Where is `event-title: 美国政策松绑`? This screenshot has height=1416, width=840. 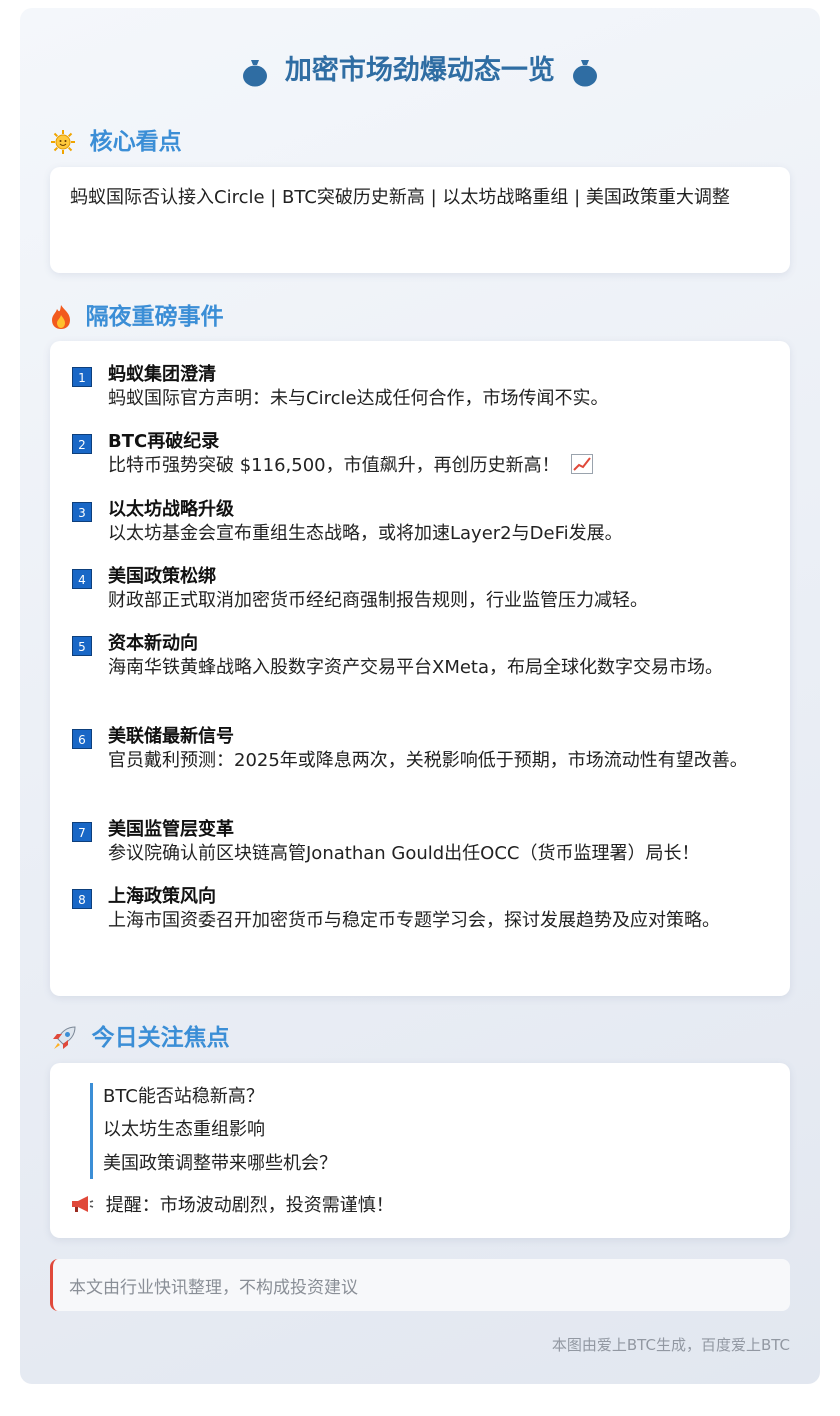 event-title: 美国政策松绑 is located at coordinates (162, 576).